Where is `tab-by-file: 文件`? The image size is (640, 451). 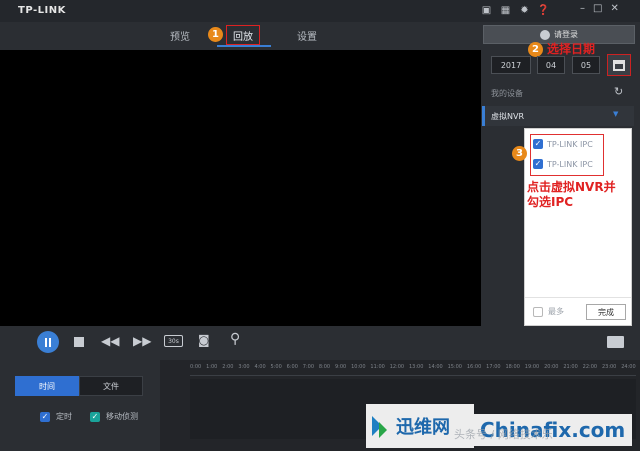
tab-by-file: 文件 is located at coordinates (111, 386).